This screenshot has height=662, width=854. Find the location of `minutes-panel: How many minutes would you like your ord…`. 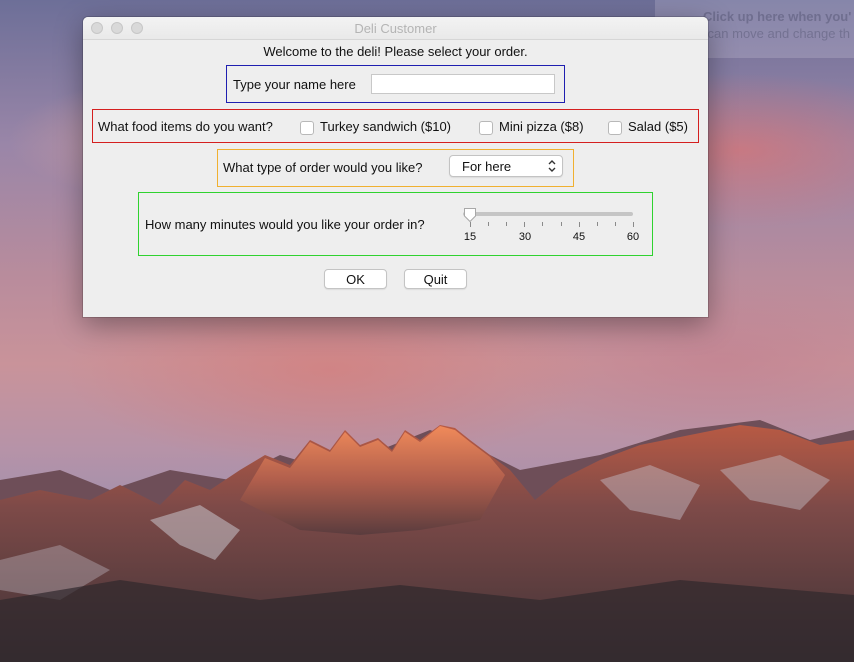

minutes-panel: How many minutes would you like your ord… is located at coordinates (395, 224).